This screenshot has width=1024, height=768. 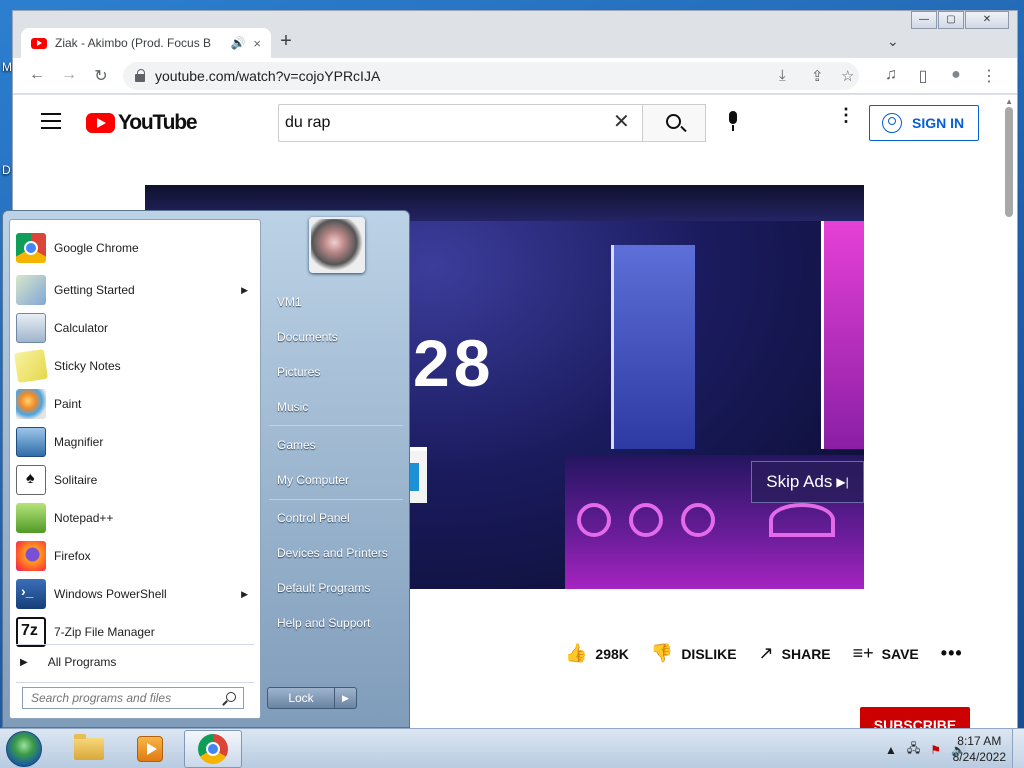 What do you see at coordinates (79, 442) in the screenshot?
I see `program-label: Magnifier` at bounding box center [79, 442].